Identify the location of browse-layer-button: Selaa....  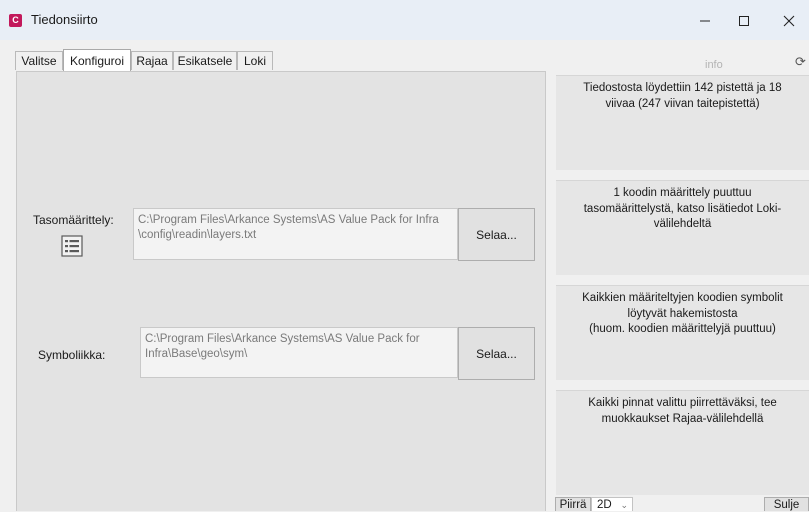
(496, 234).